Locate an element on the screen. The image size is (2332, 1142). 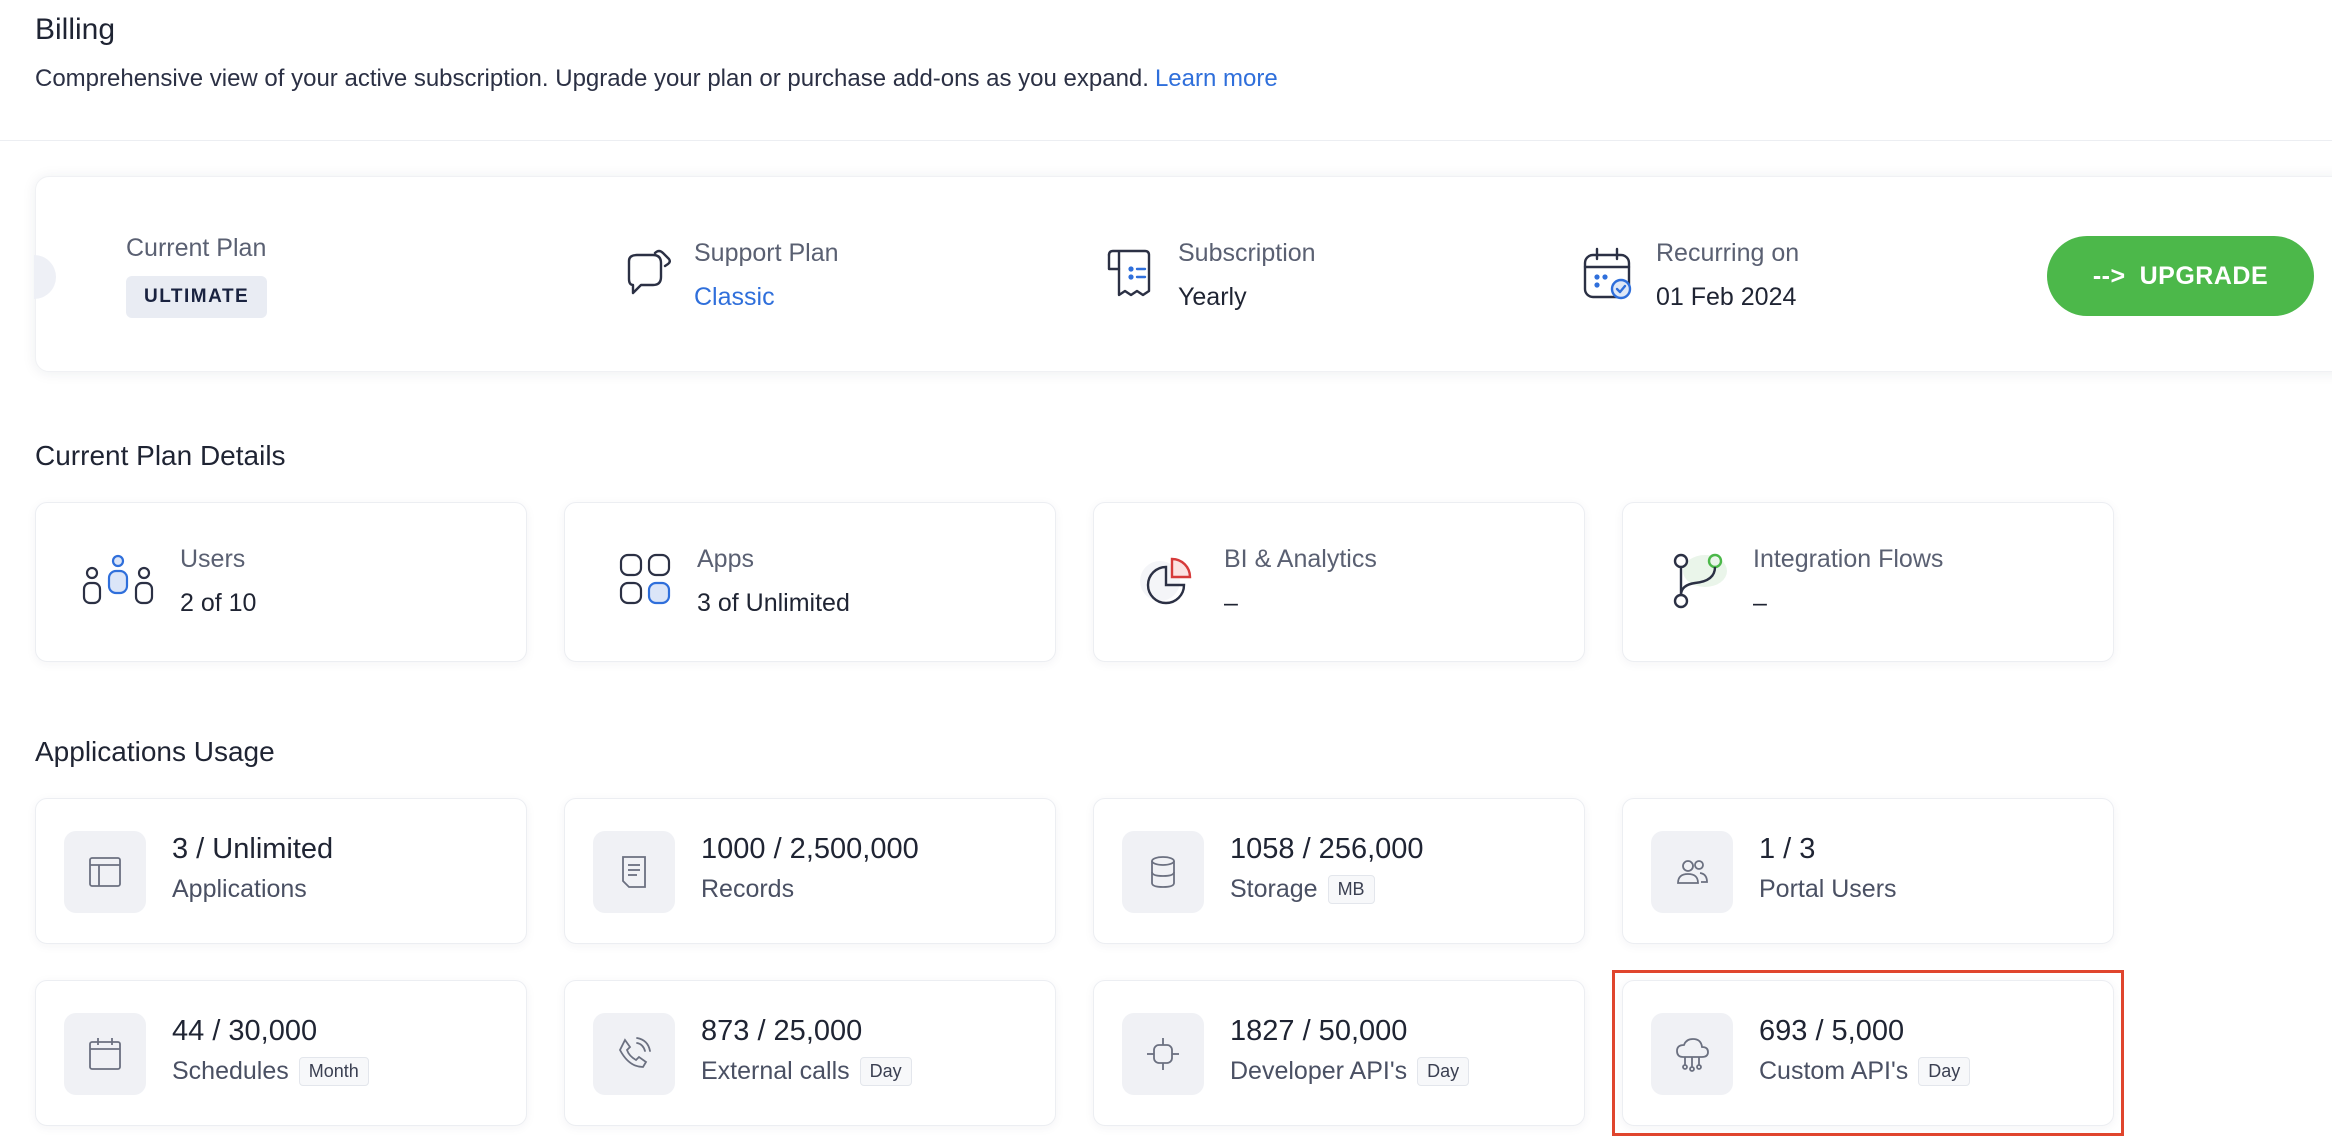
usage-card-custom-apis: 693 / 5,000 Custom API's Day is located at coordinates (1868, 1053).